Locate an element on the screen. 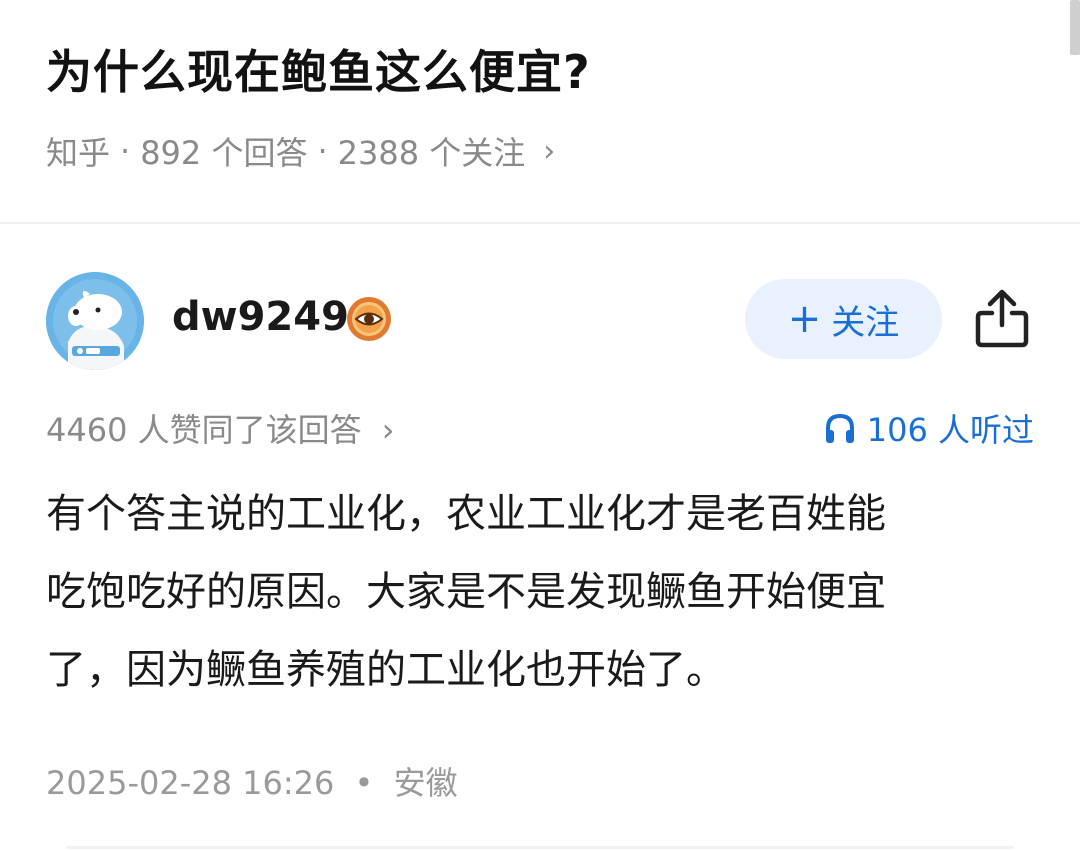 Image resolution: width=1080 pixels, height=851 pixels. avatar-image is located at coordinates (95, 321).